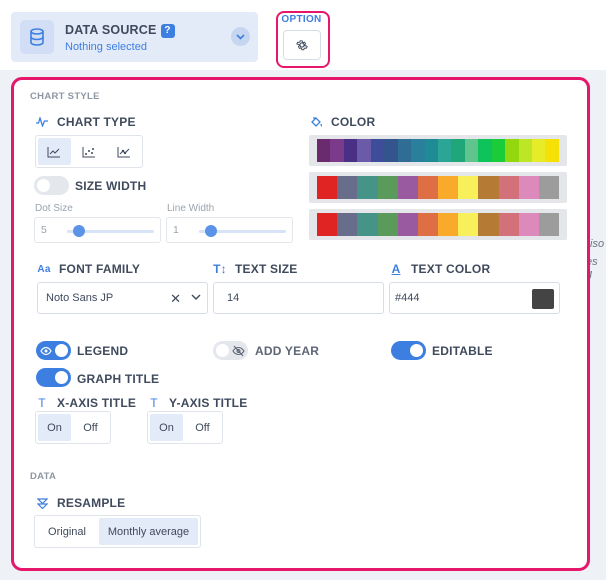 The width and height of the screenshot is (606, 580). I want to click on line-width-label: Line Width, so click(191, 208).